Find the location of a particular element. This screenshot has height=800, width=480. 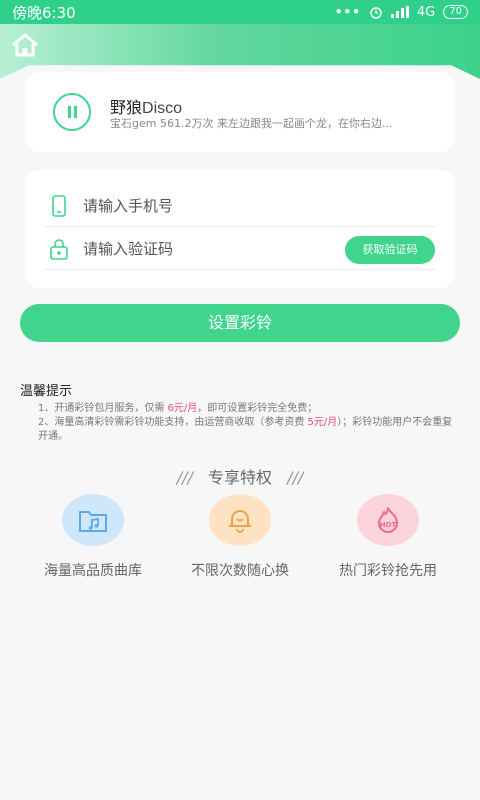

phone-row is located at coordinates (240, 206).